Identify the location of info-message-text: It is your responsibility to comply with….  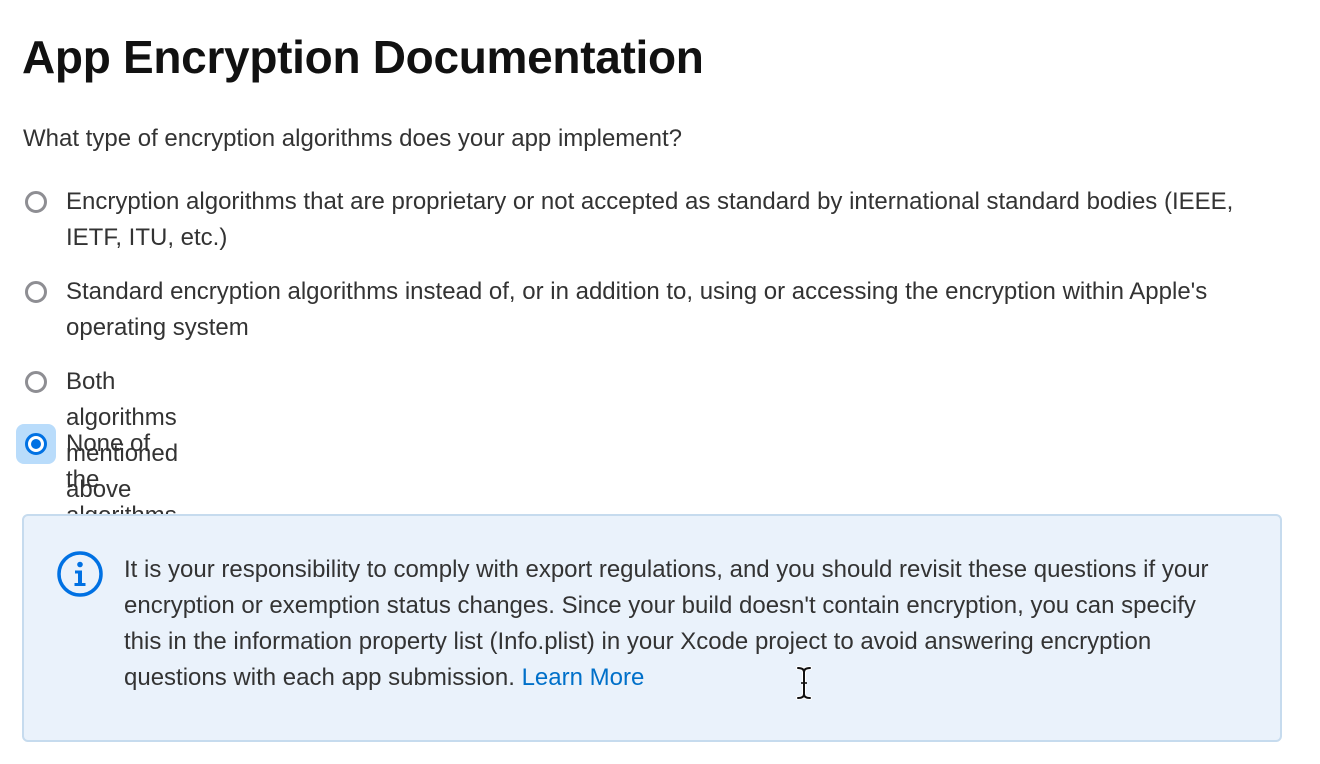
(666, 623).